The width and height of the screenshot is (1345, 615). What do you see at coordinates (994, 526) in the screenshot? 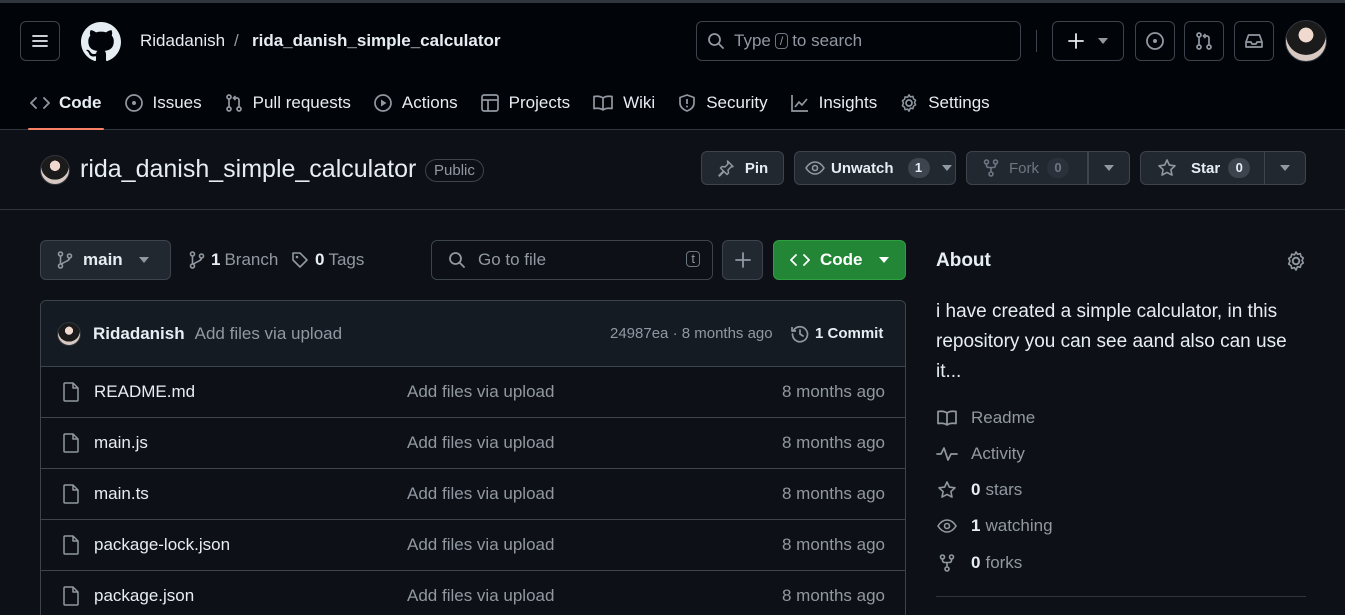
I see `watching-link: 1 watching` at bounding box center [994, 526].